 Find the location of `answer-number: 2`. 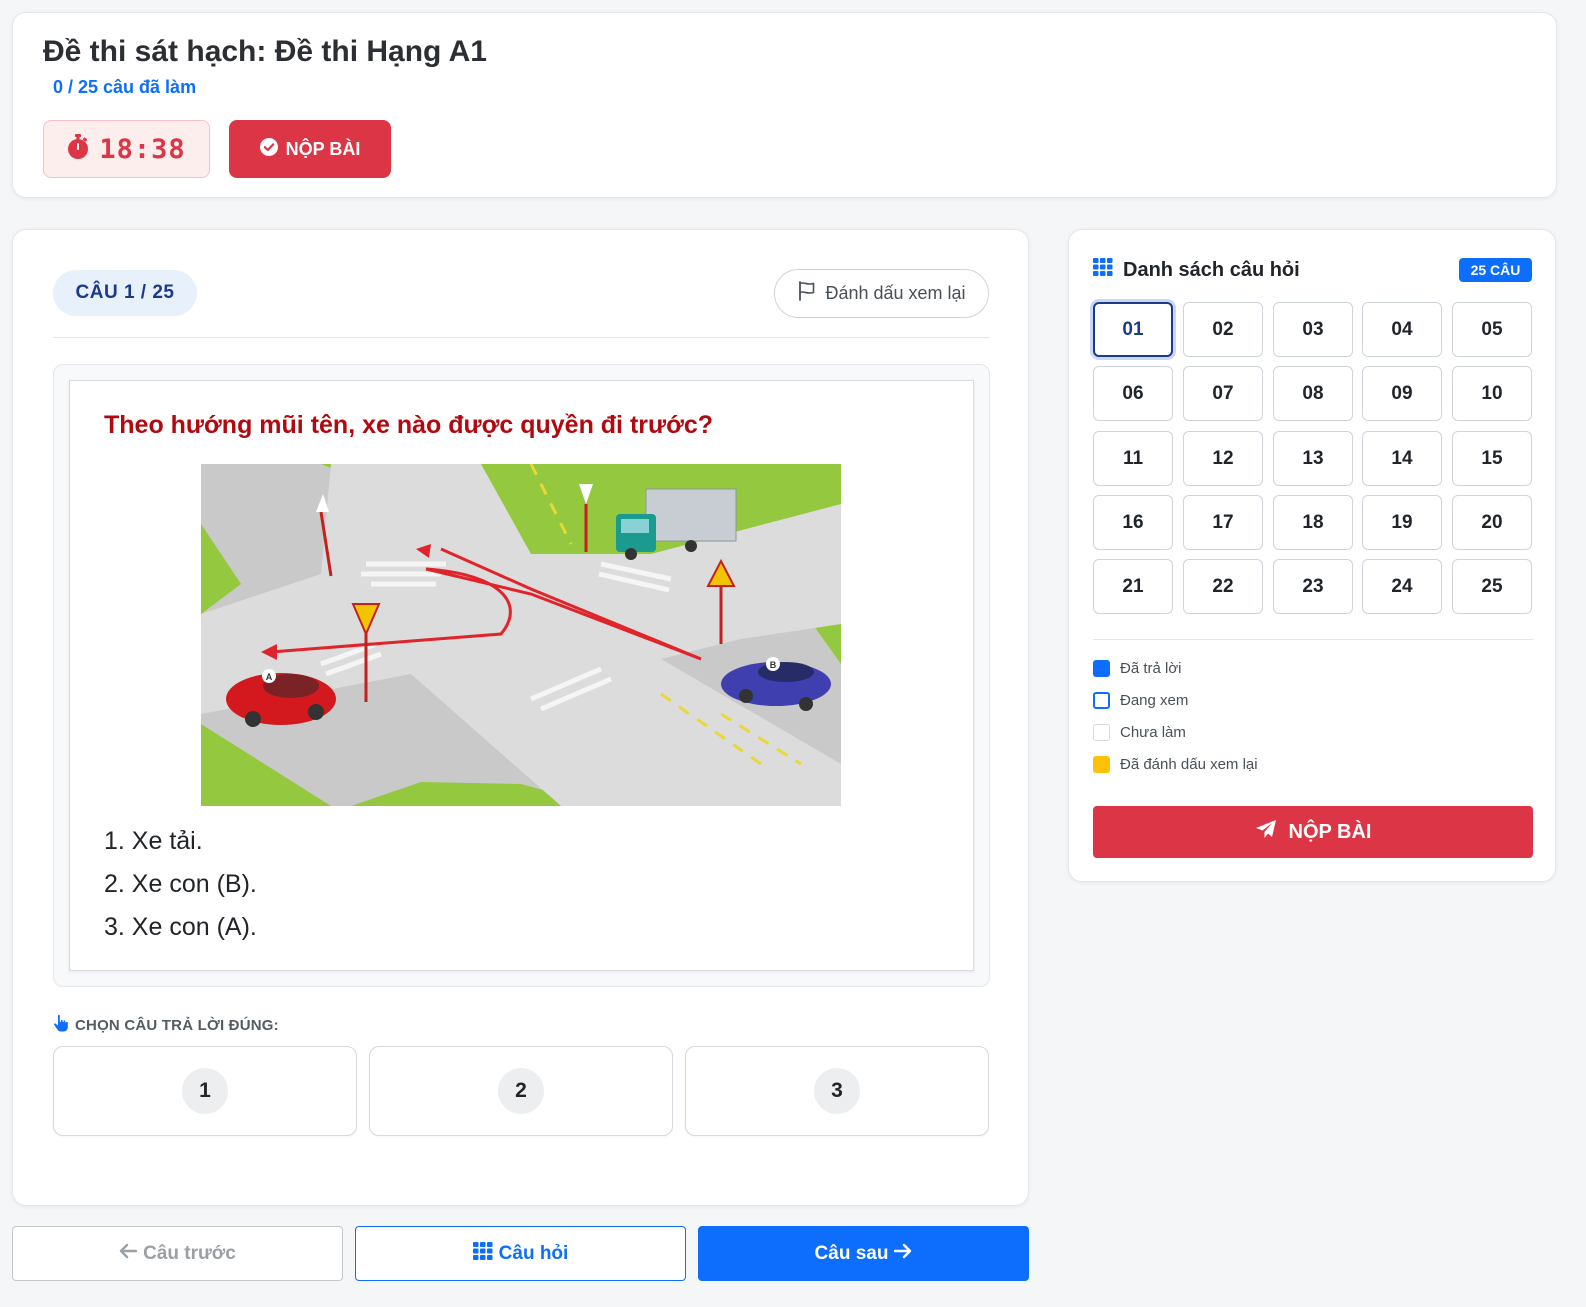

answer-number: 2 is located at coordinates (521, 1091).